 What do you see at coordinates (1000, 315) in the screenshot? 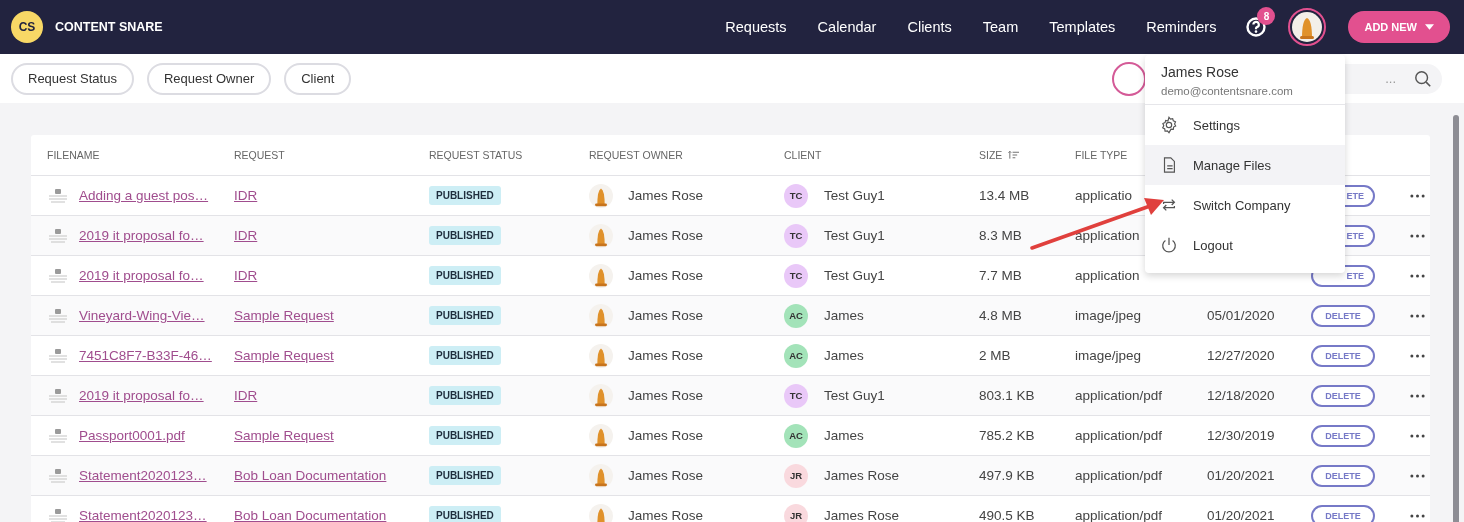
I see `file-size: 4.8 MB` at bounding box center [1000, 315].